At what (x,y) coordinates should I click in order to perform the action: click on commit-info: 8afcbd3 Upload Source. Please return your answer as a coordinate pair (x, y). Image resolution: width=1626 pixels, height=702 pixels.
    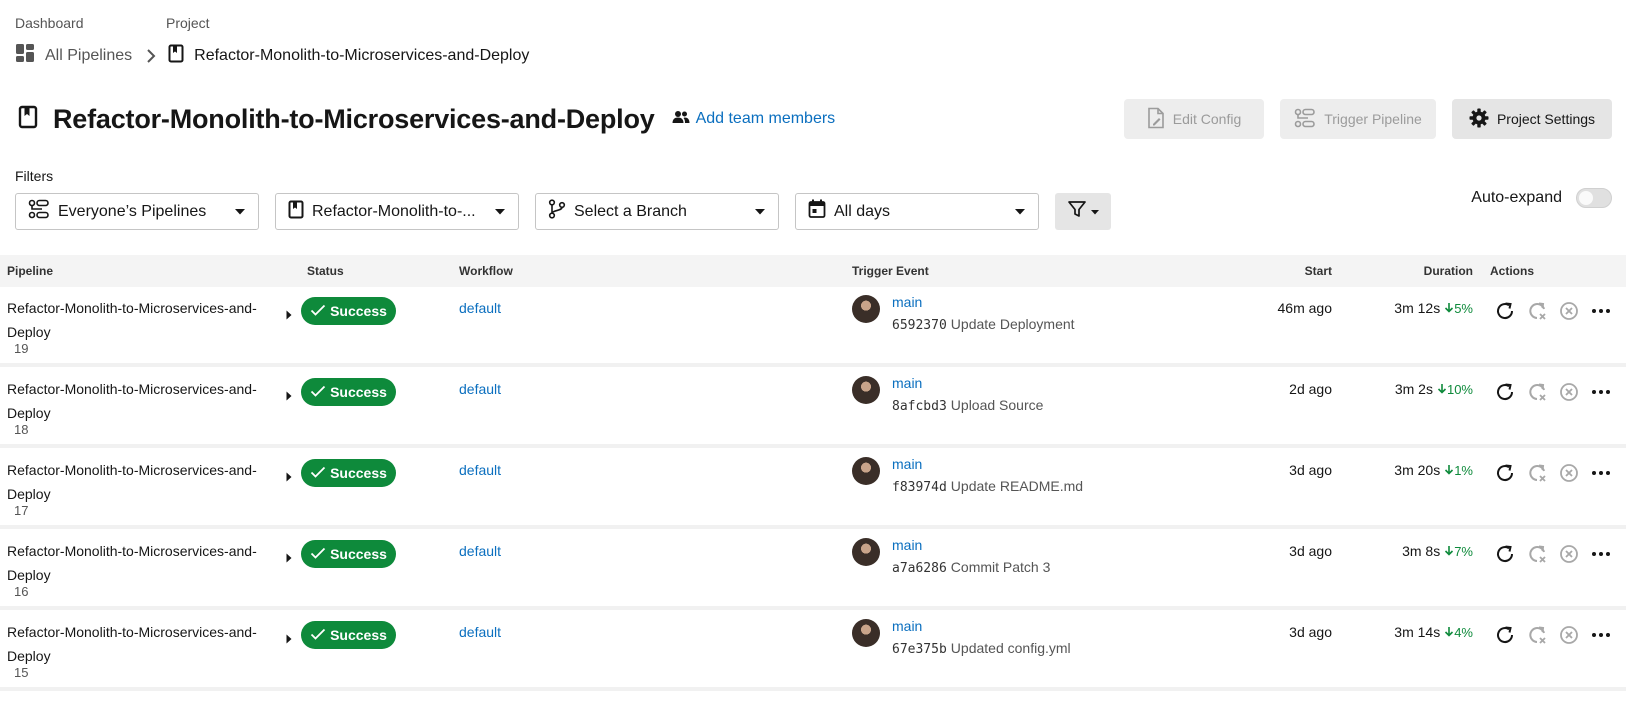
    Looking at the image, I should click on (967, 405).